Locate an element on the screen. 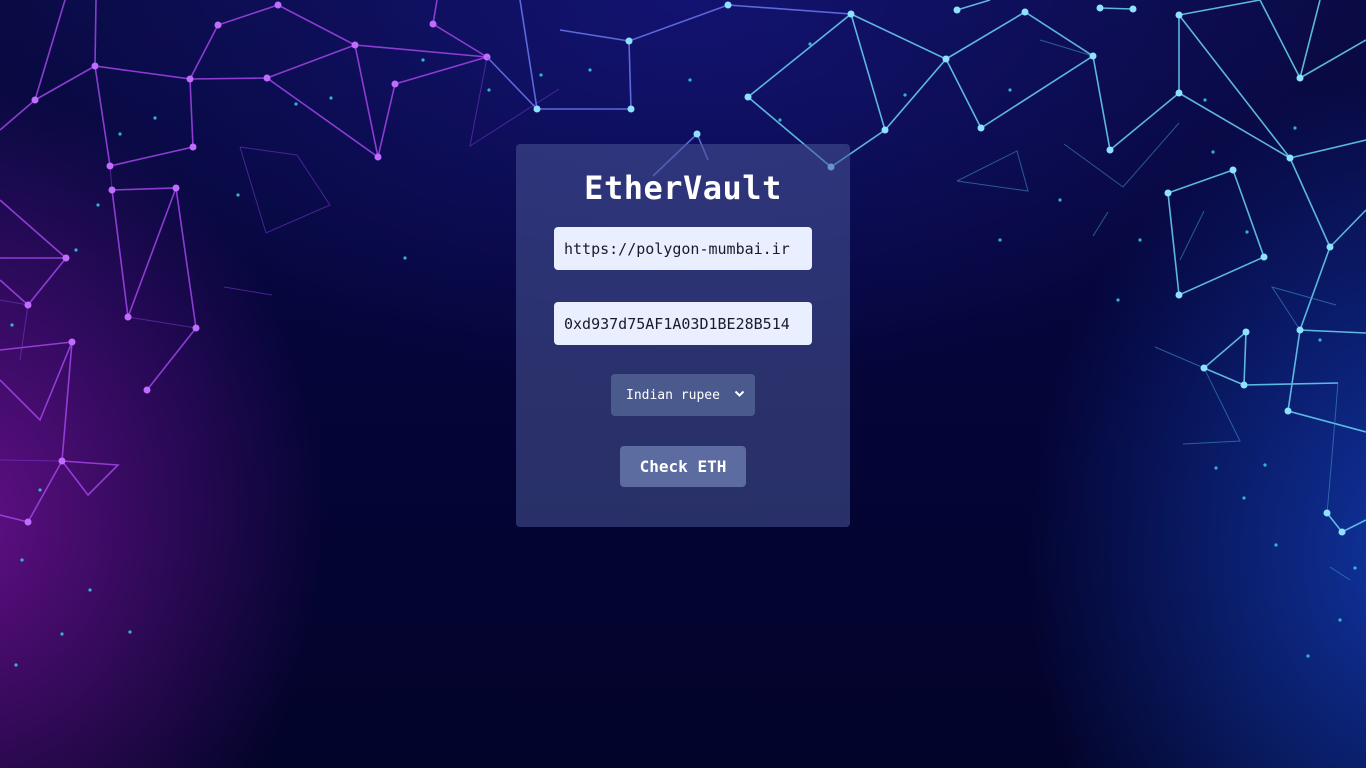 The width and height of the screenshot is (1366, 768). currency-select-value: Indian rupee is located at coordinates (673, 395).